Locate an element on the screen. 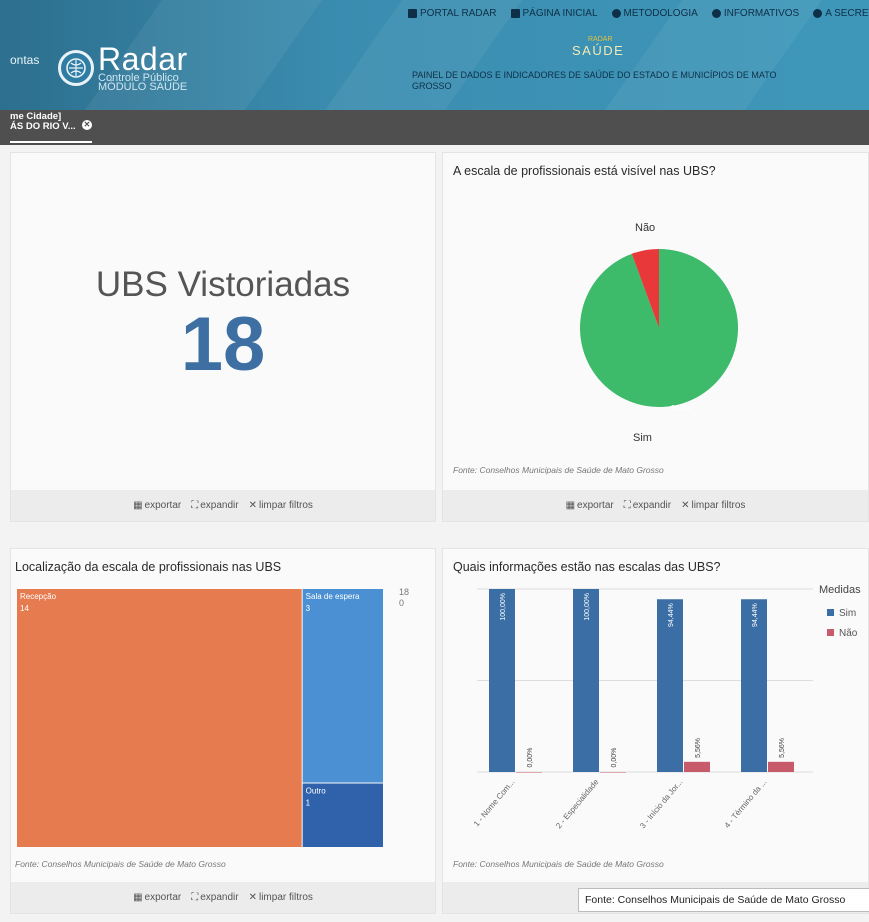  legend-label-sim: Sim is located at coordinates (847, 613).